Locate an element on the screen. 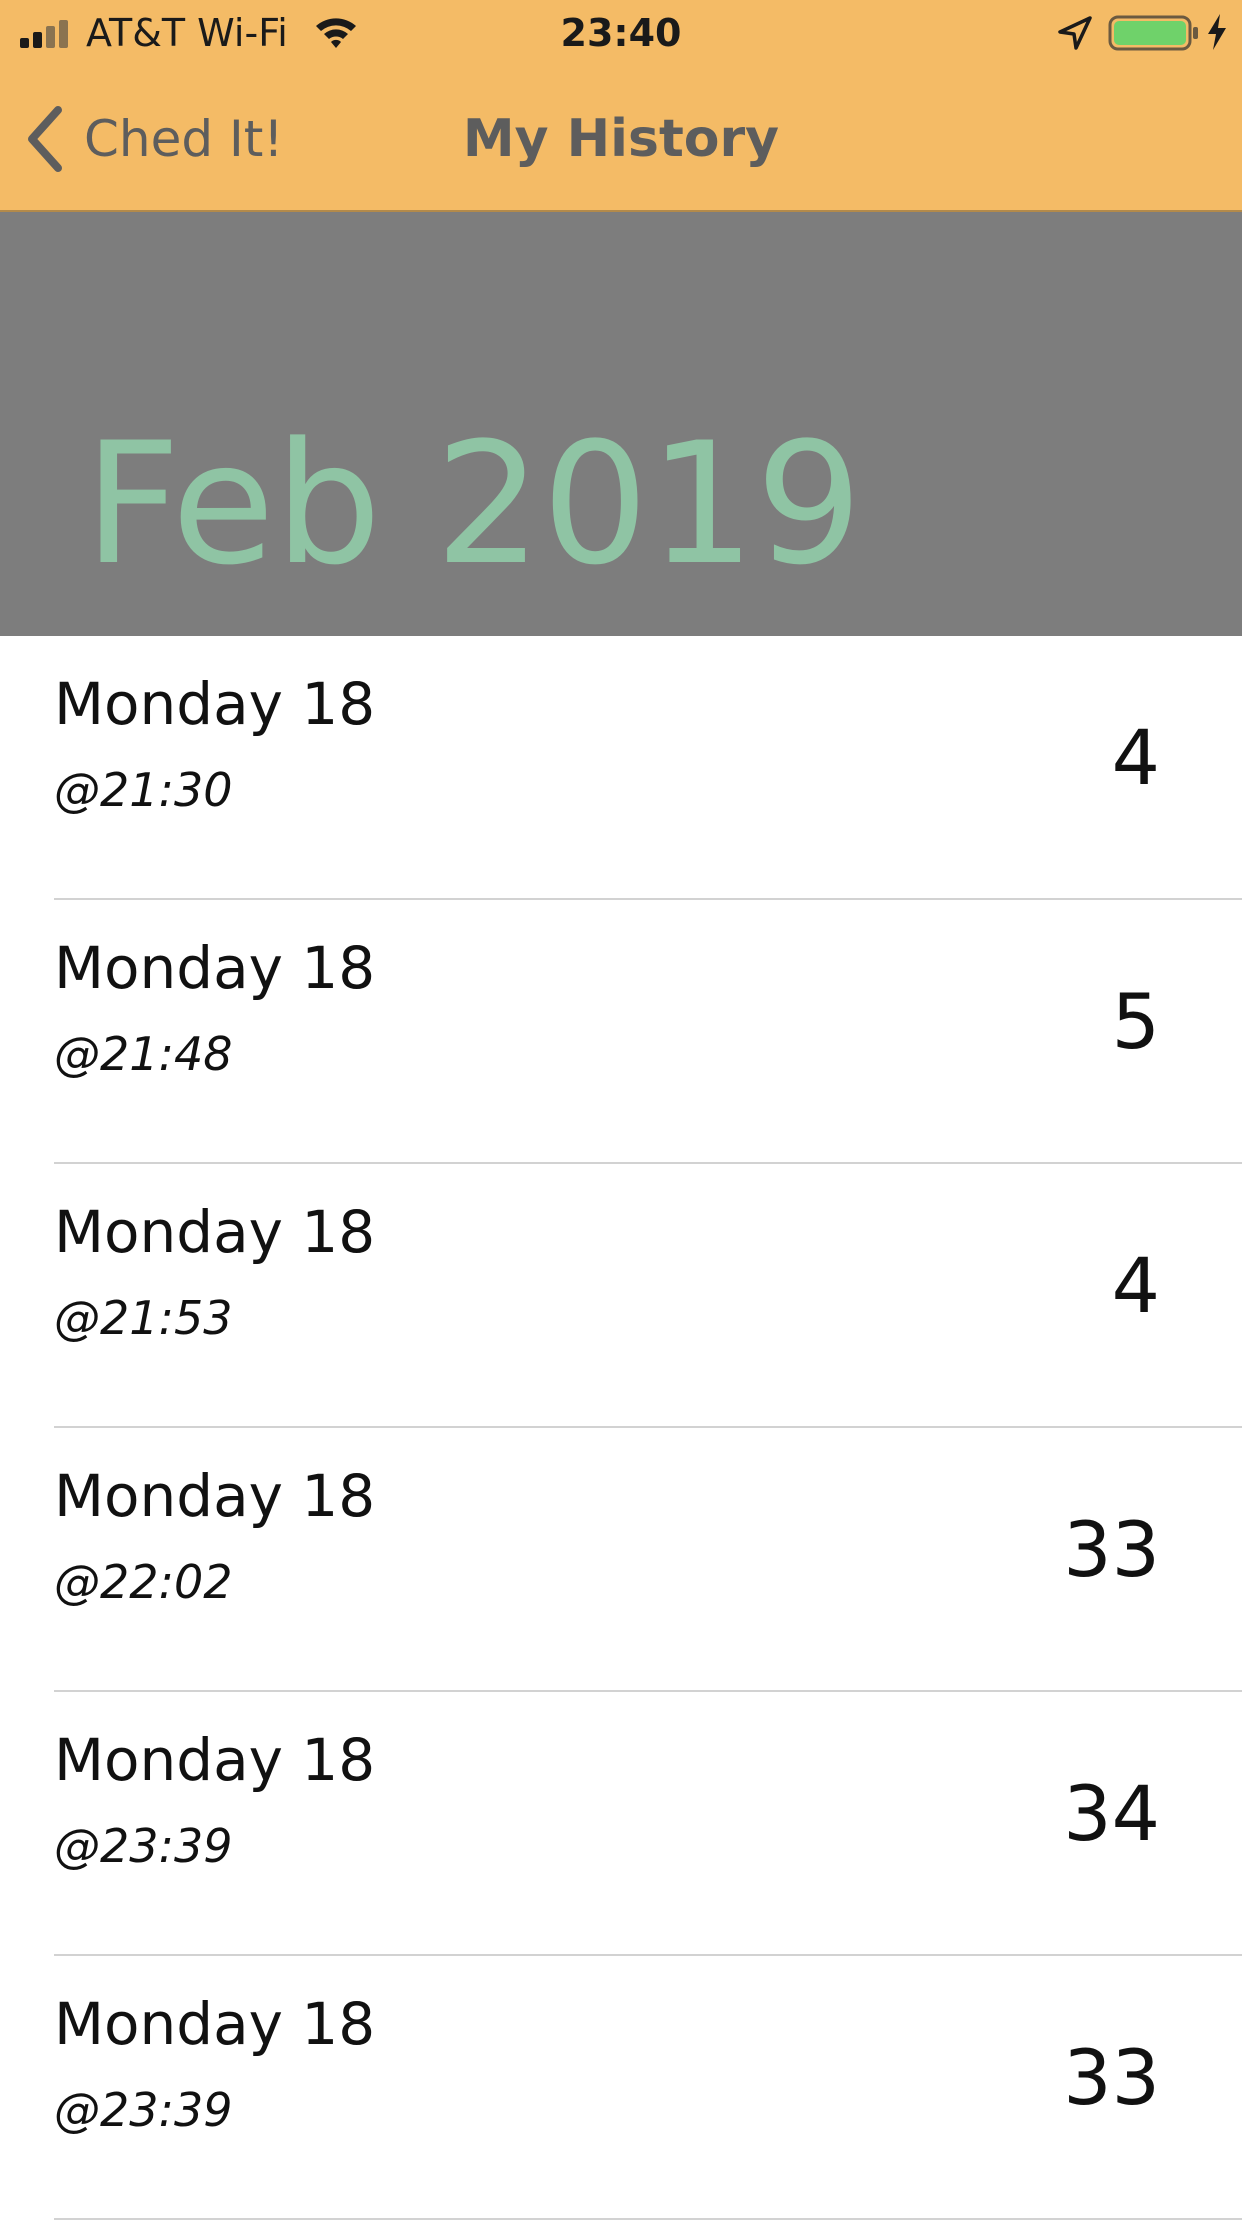  history-time: @21:48 is located at coordinates (143, 1054).